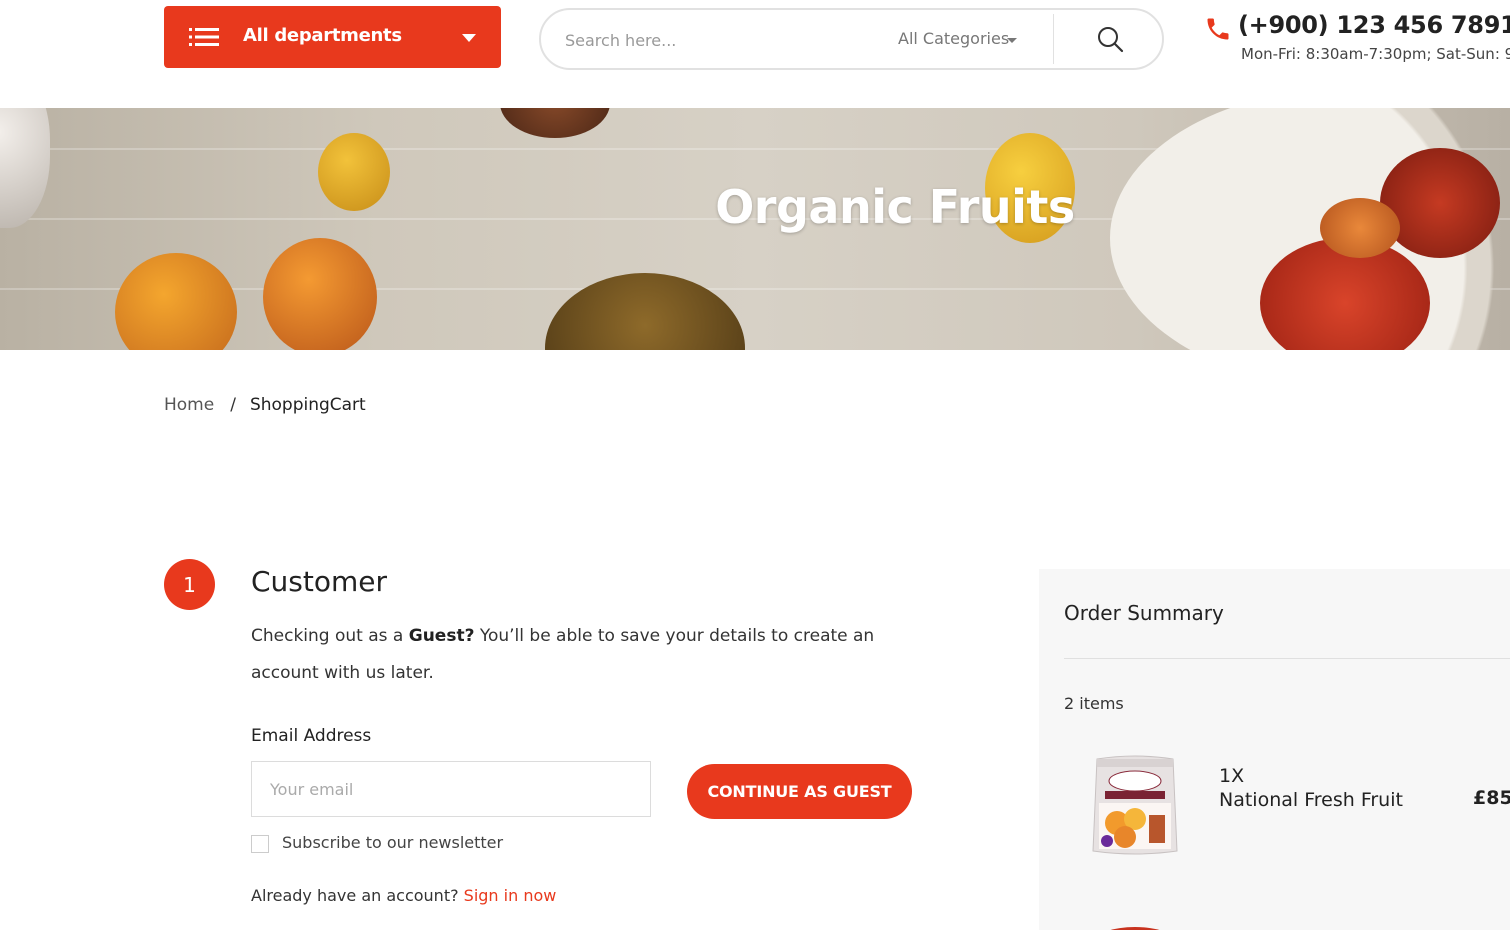 Image resolution: width=1510 pixels, height=930 pixels. I want to click on all-departments-button: All departments, so click(332, 37).